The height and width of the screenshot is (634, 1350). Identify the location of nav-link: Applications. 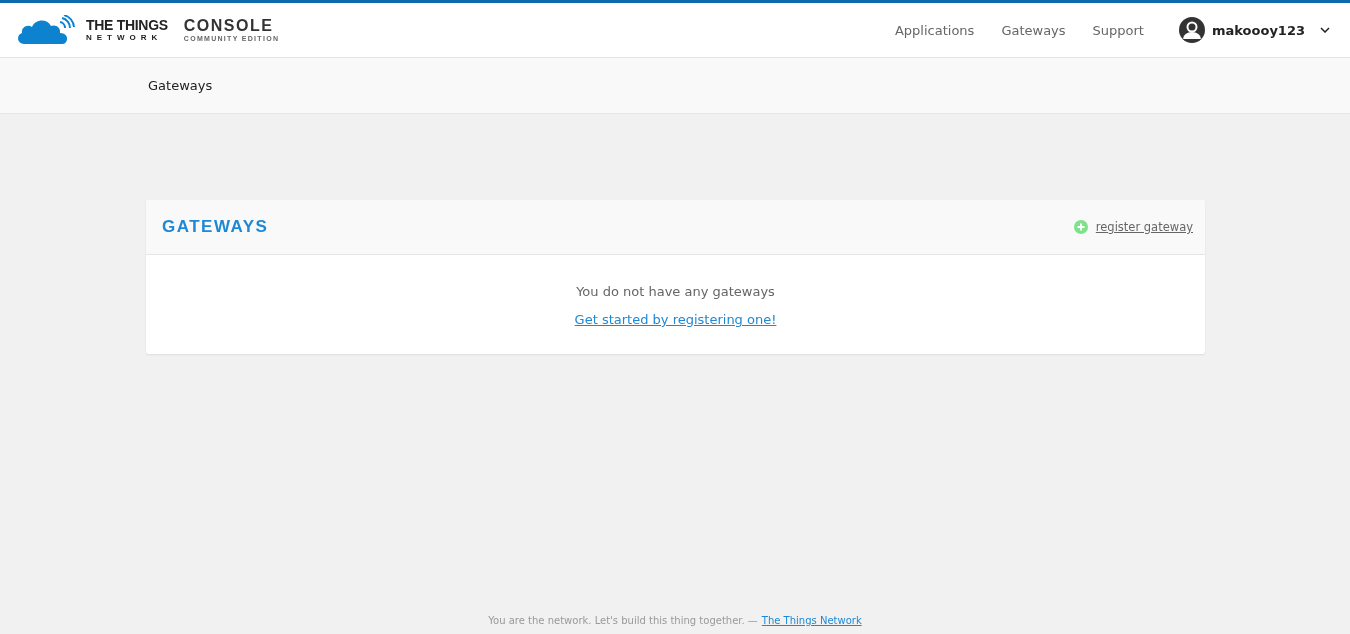
(934, 30).